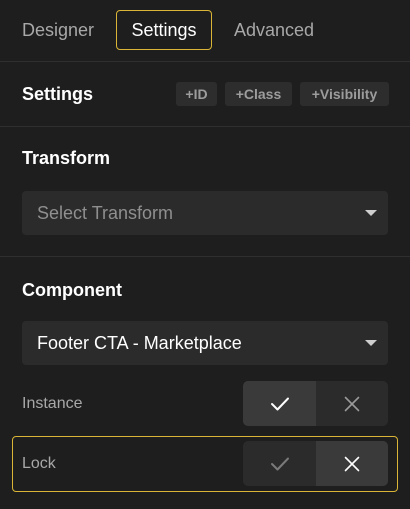 The width and height of the screenshot is (410, 509). I want to click on transform-heading: Transform, so click(66, 158).